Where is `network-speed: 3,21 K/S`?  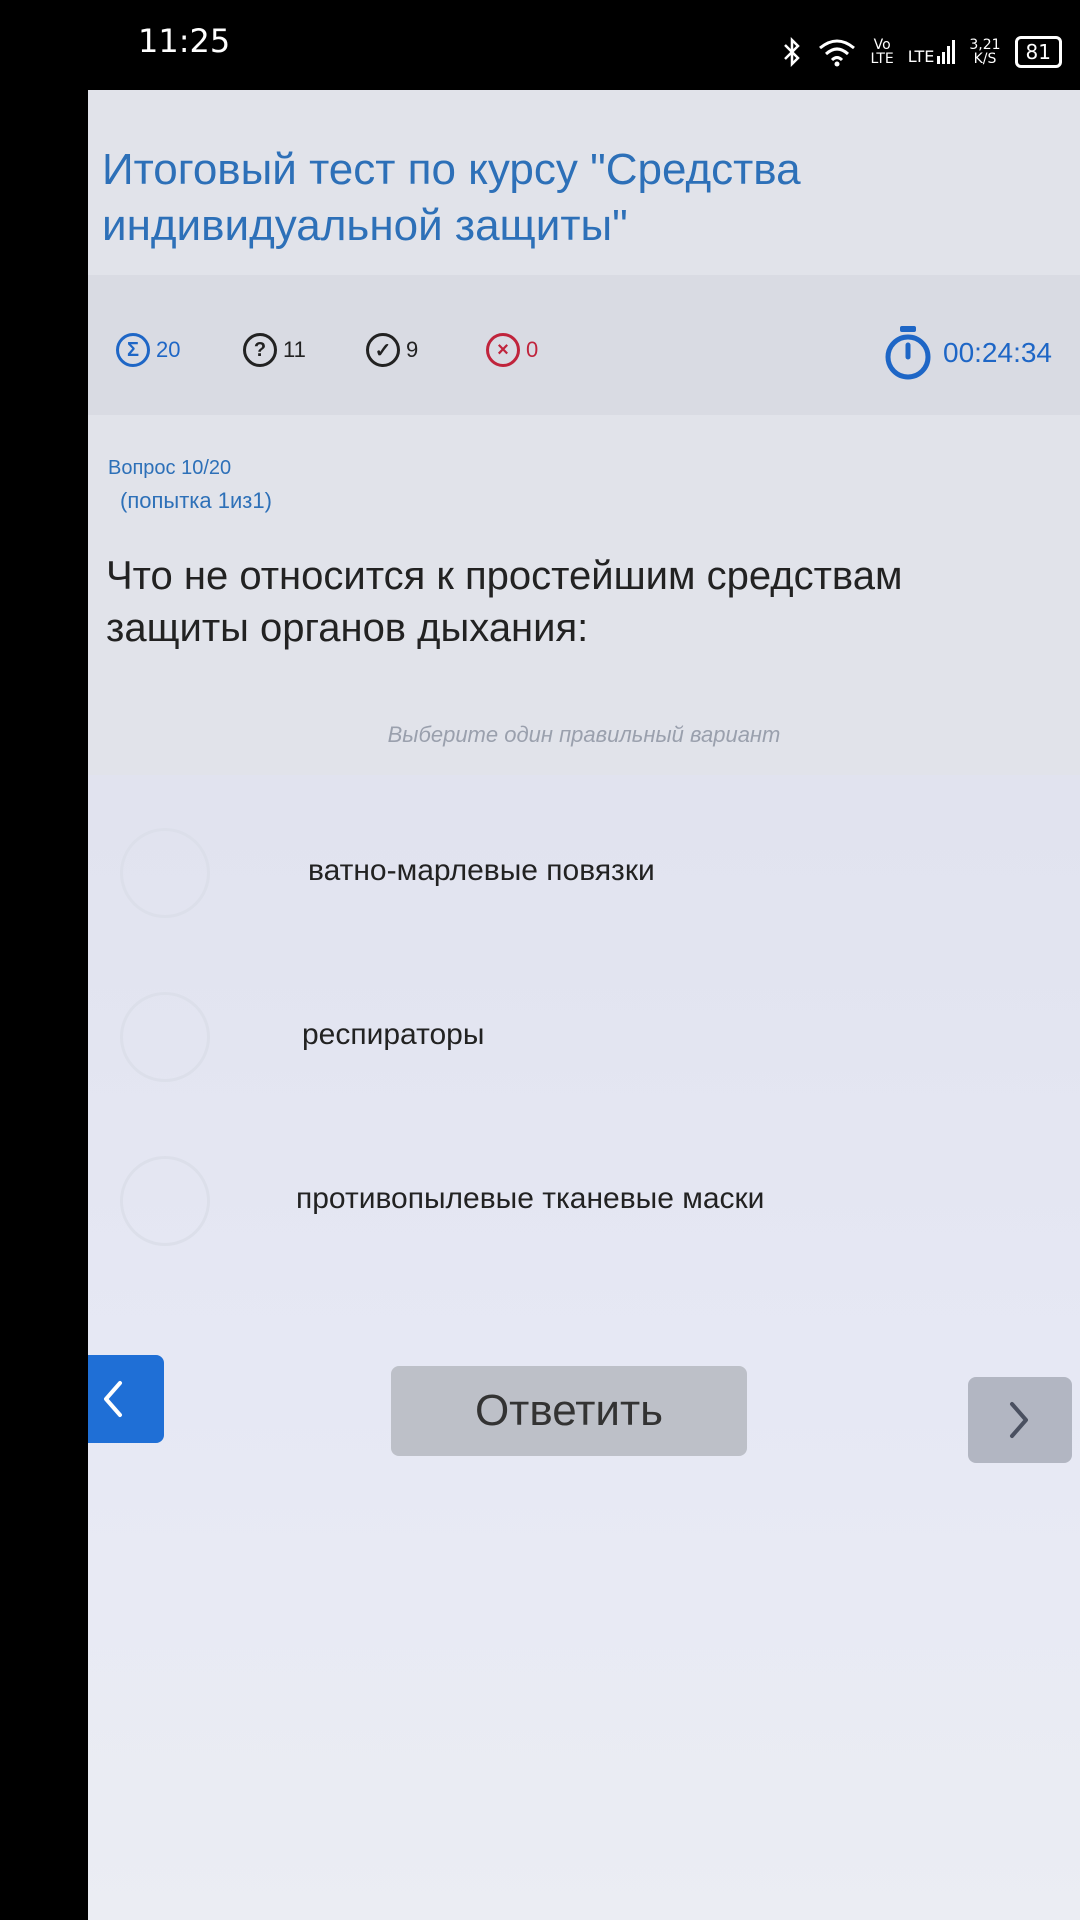
network-speed: 3,21 K/S is located at coordinates (984, 52).